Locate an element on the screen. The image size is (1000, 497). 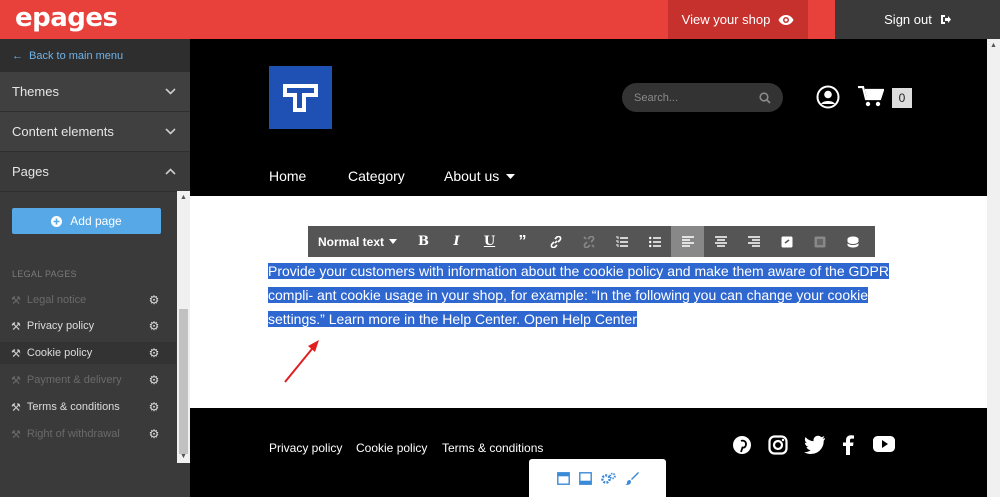
footer-link-privacy-policy: Privacy policy is located at coordinates (305, 448).